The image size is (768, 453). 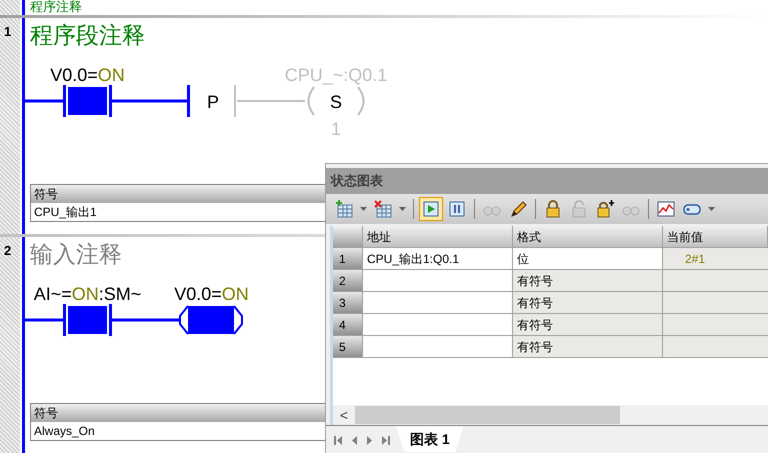 I want to click on operand-label: CPU_~:Q0.1, so click(x=336, y=75).